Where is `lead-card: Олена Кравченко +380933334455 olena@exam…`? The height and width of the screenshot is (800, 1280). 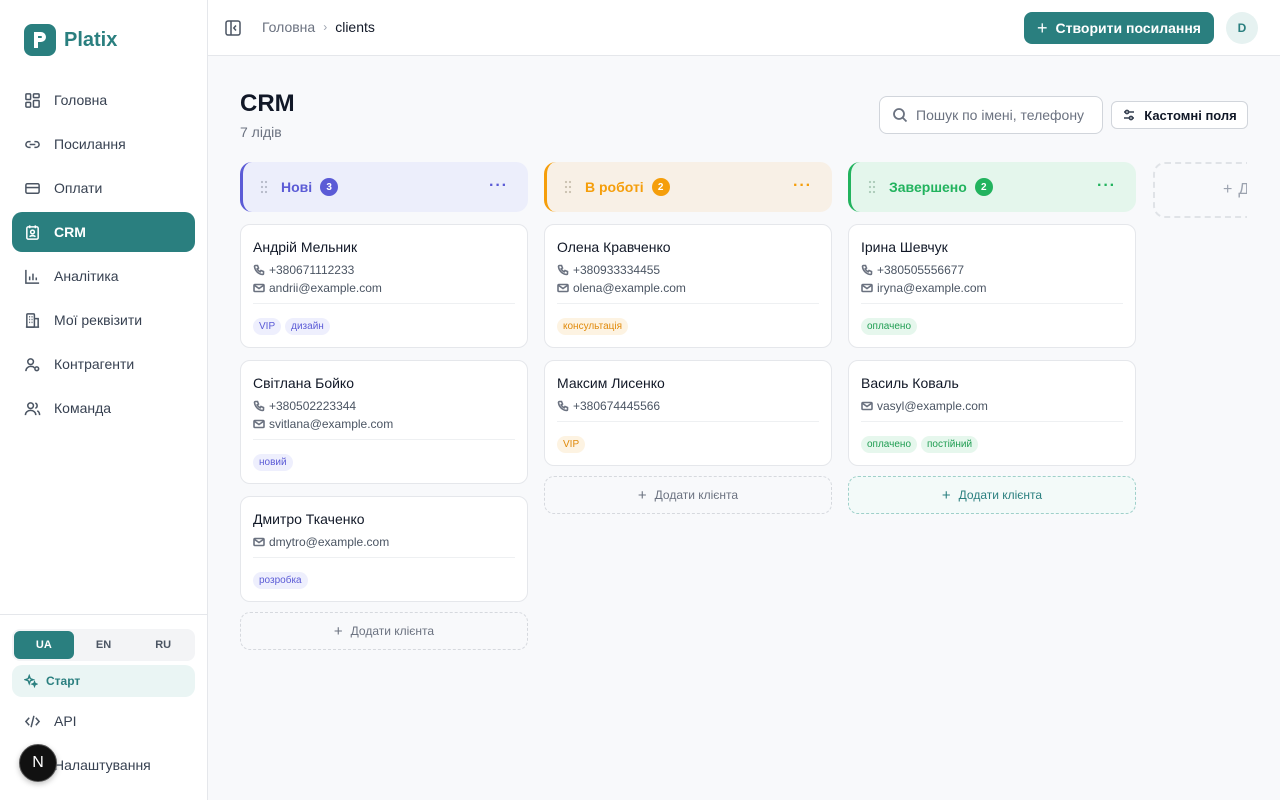 lead-card: Олена Кравченко +380933334455 olena@exam… is located at coordinates (688, 286).